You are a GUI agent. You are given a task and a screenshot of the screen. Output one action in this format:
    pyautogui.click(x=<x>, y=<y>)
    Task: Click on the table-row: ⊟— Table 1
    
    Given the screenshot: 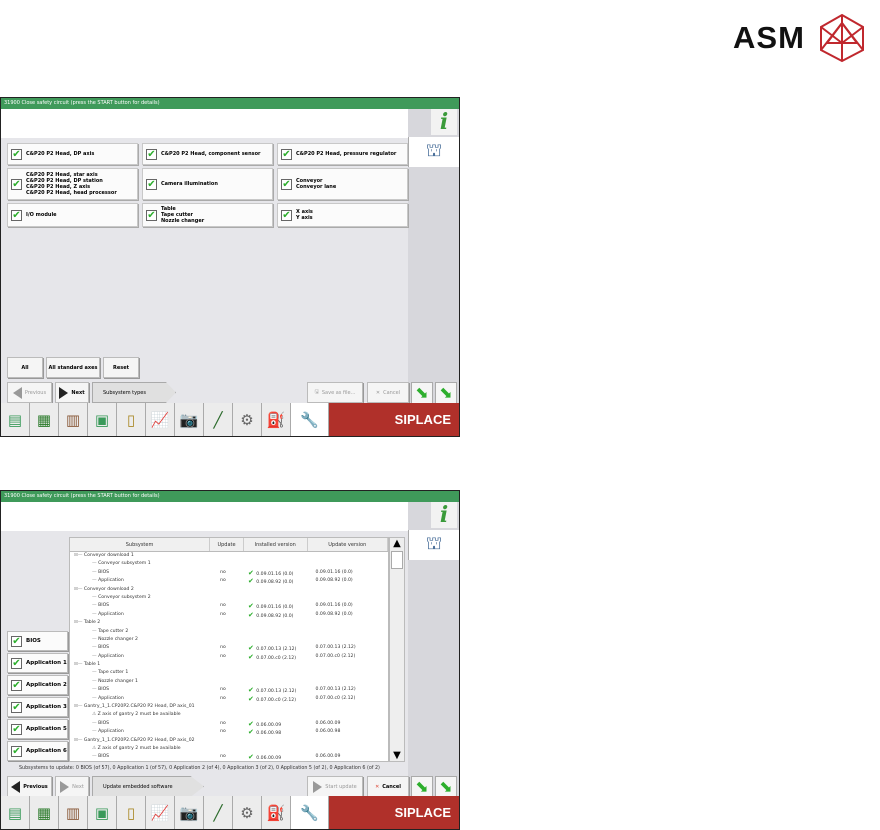 What is the action you would take?
    pyautogui.click(x=229, y=665)
    